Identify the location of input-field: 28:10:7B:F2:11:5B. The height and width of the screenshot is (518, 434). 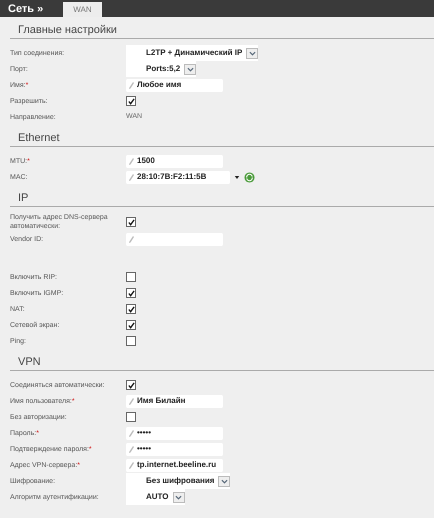
(178, 177).